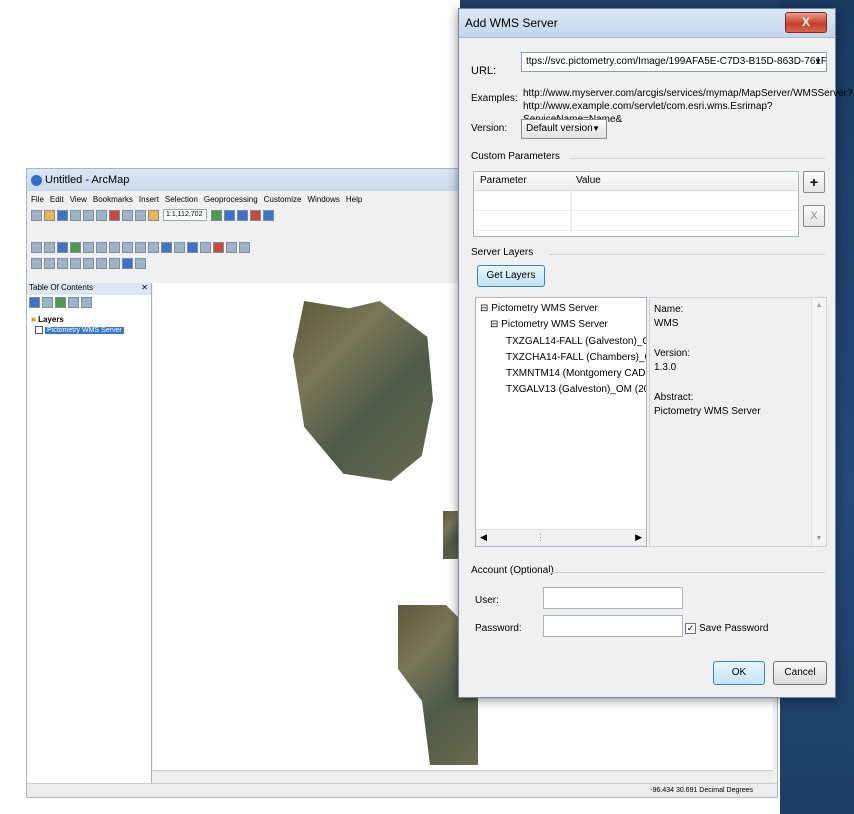 The image size is (854, 814). Describe the element at coordinates (540, 537) in the screenshot. I see `scroll-thumb-icon: ⋮` at that location.